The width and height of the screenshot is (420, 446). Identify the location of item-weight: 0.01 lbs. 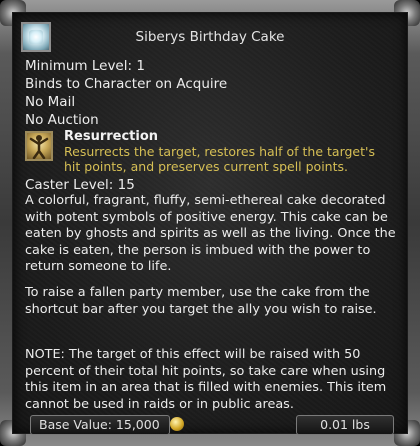
(345, 425).